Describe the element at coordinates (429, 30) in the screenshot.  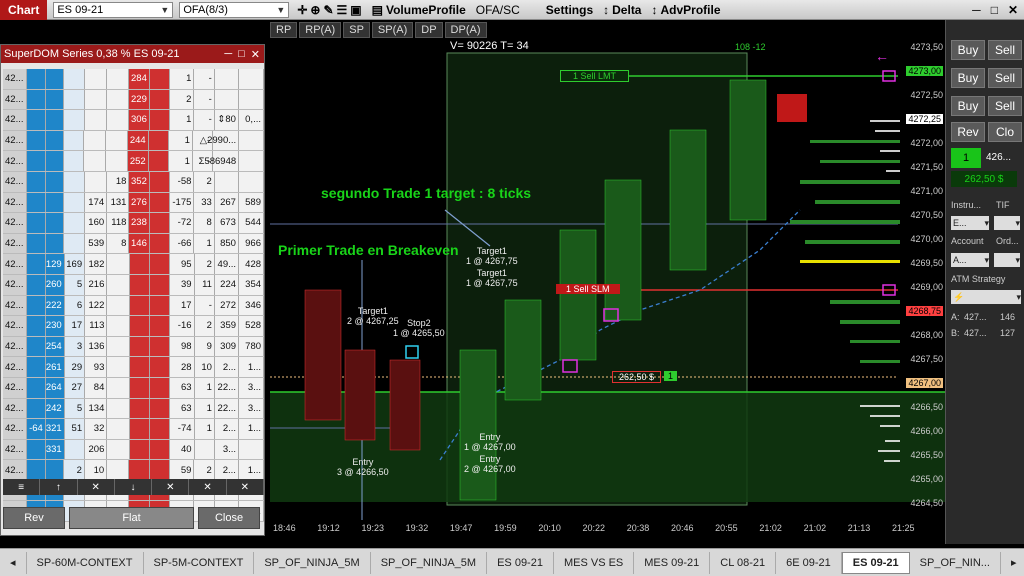
I see `tab-dp: DP` at that location.